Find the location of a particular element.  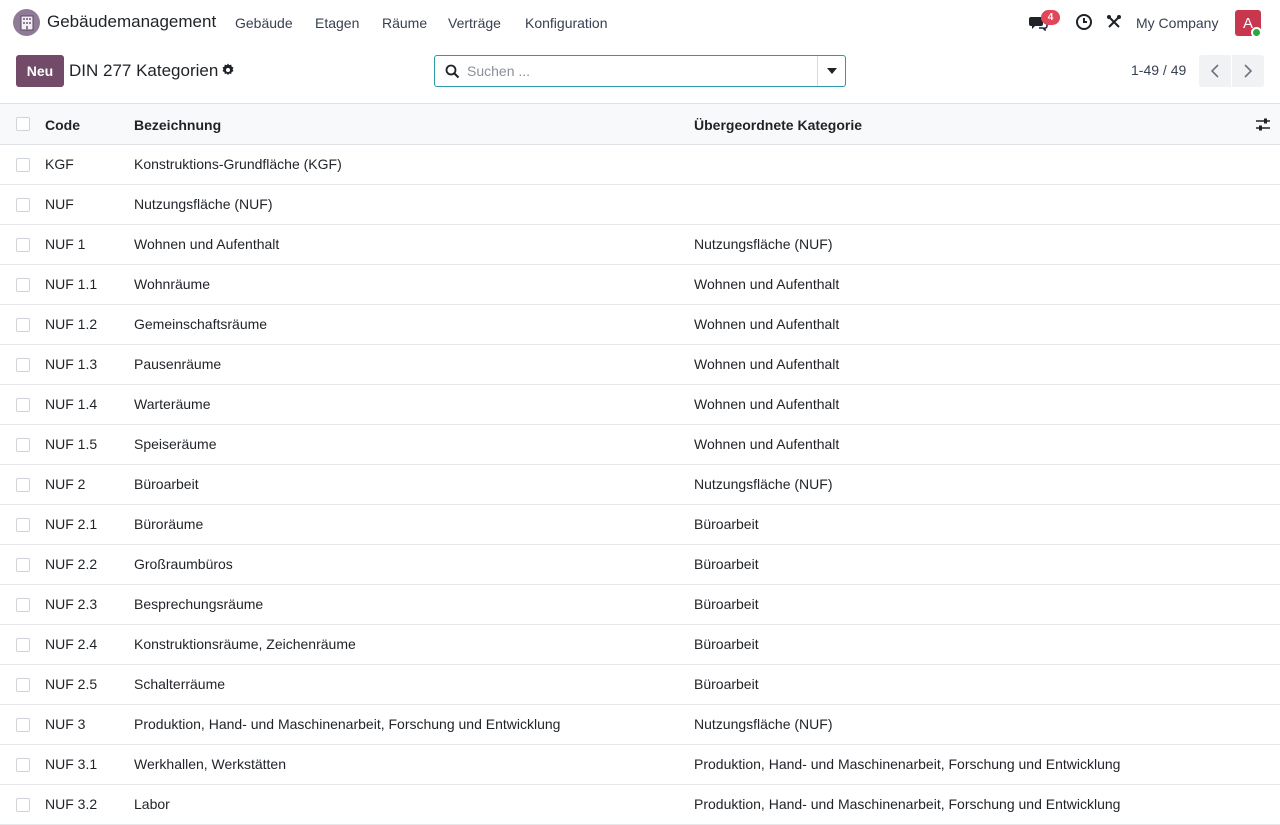

cell-bezeichnung: Besprechungsräume is located at coordinates (199, 604).